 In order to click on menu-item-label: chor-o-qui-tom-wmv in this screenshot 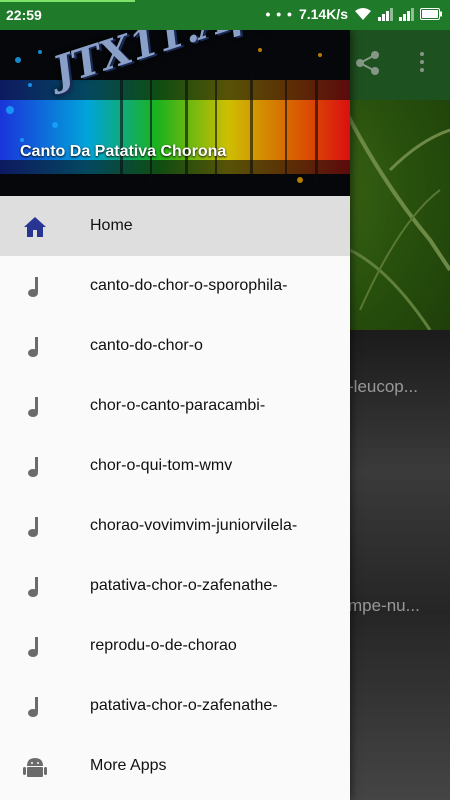, I will do `click(161, 465)`.